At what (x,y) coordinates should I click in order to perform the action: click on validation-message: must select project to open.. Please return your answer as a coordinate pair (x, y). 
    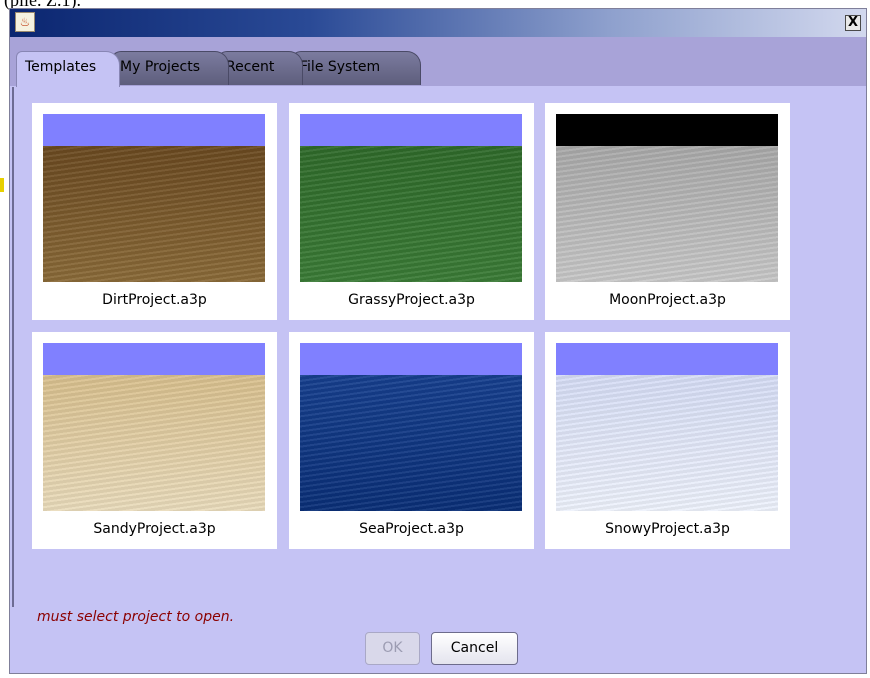
    Looking at the image, I should click on (136, 617).